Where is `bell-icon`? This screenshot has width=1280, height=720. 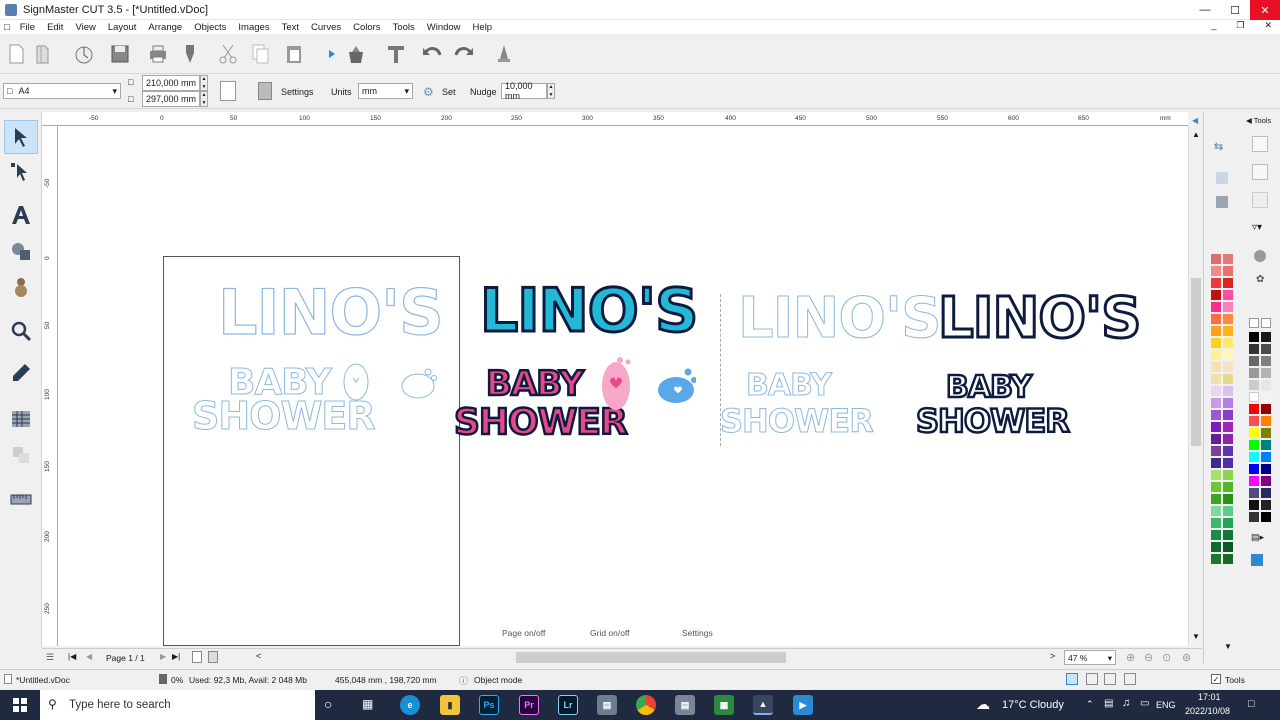 bell-icon is located at coordinates (504, 54).